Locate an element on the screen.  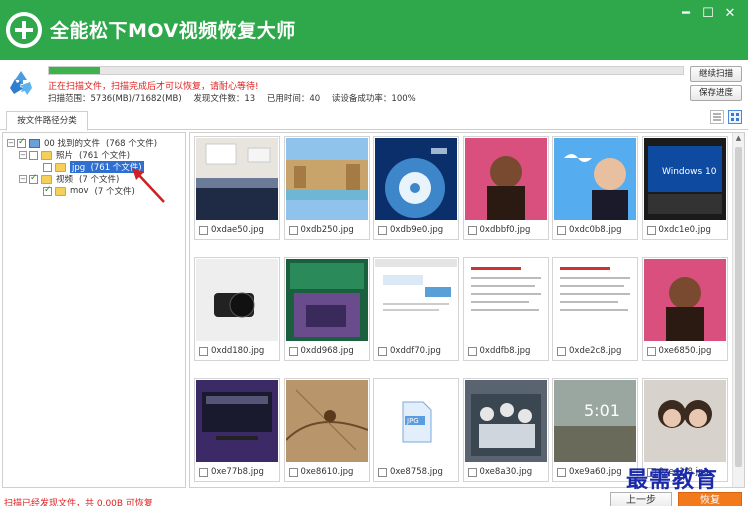
poster-image is located at coordinates (326, 300).